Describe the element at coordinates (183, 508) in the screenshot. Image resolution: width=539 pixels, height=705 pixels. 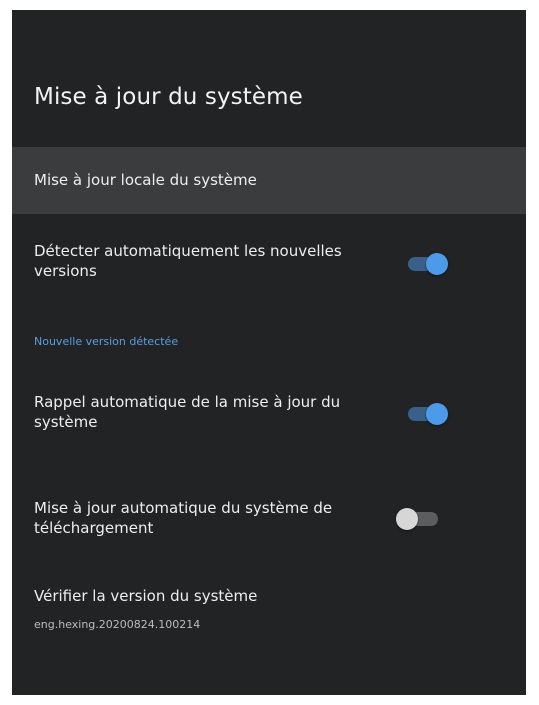
I see `auto-download-label-line1: Mise à jour automatique du système de` at that location.